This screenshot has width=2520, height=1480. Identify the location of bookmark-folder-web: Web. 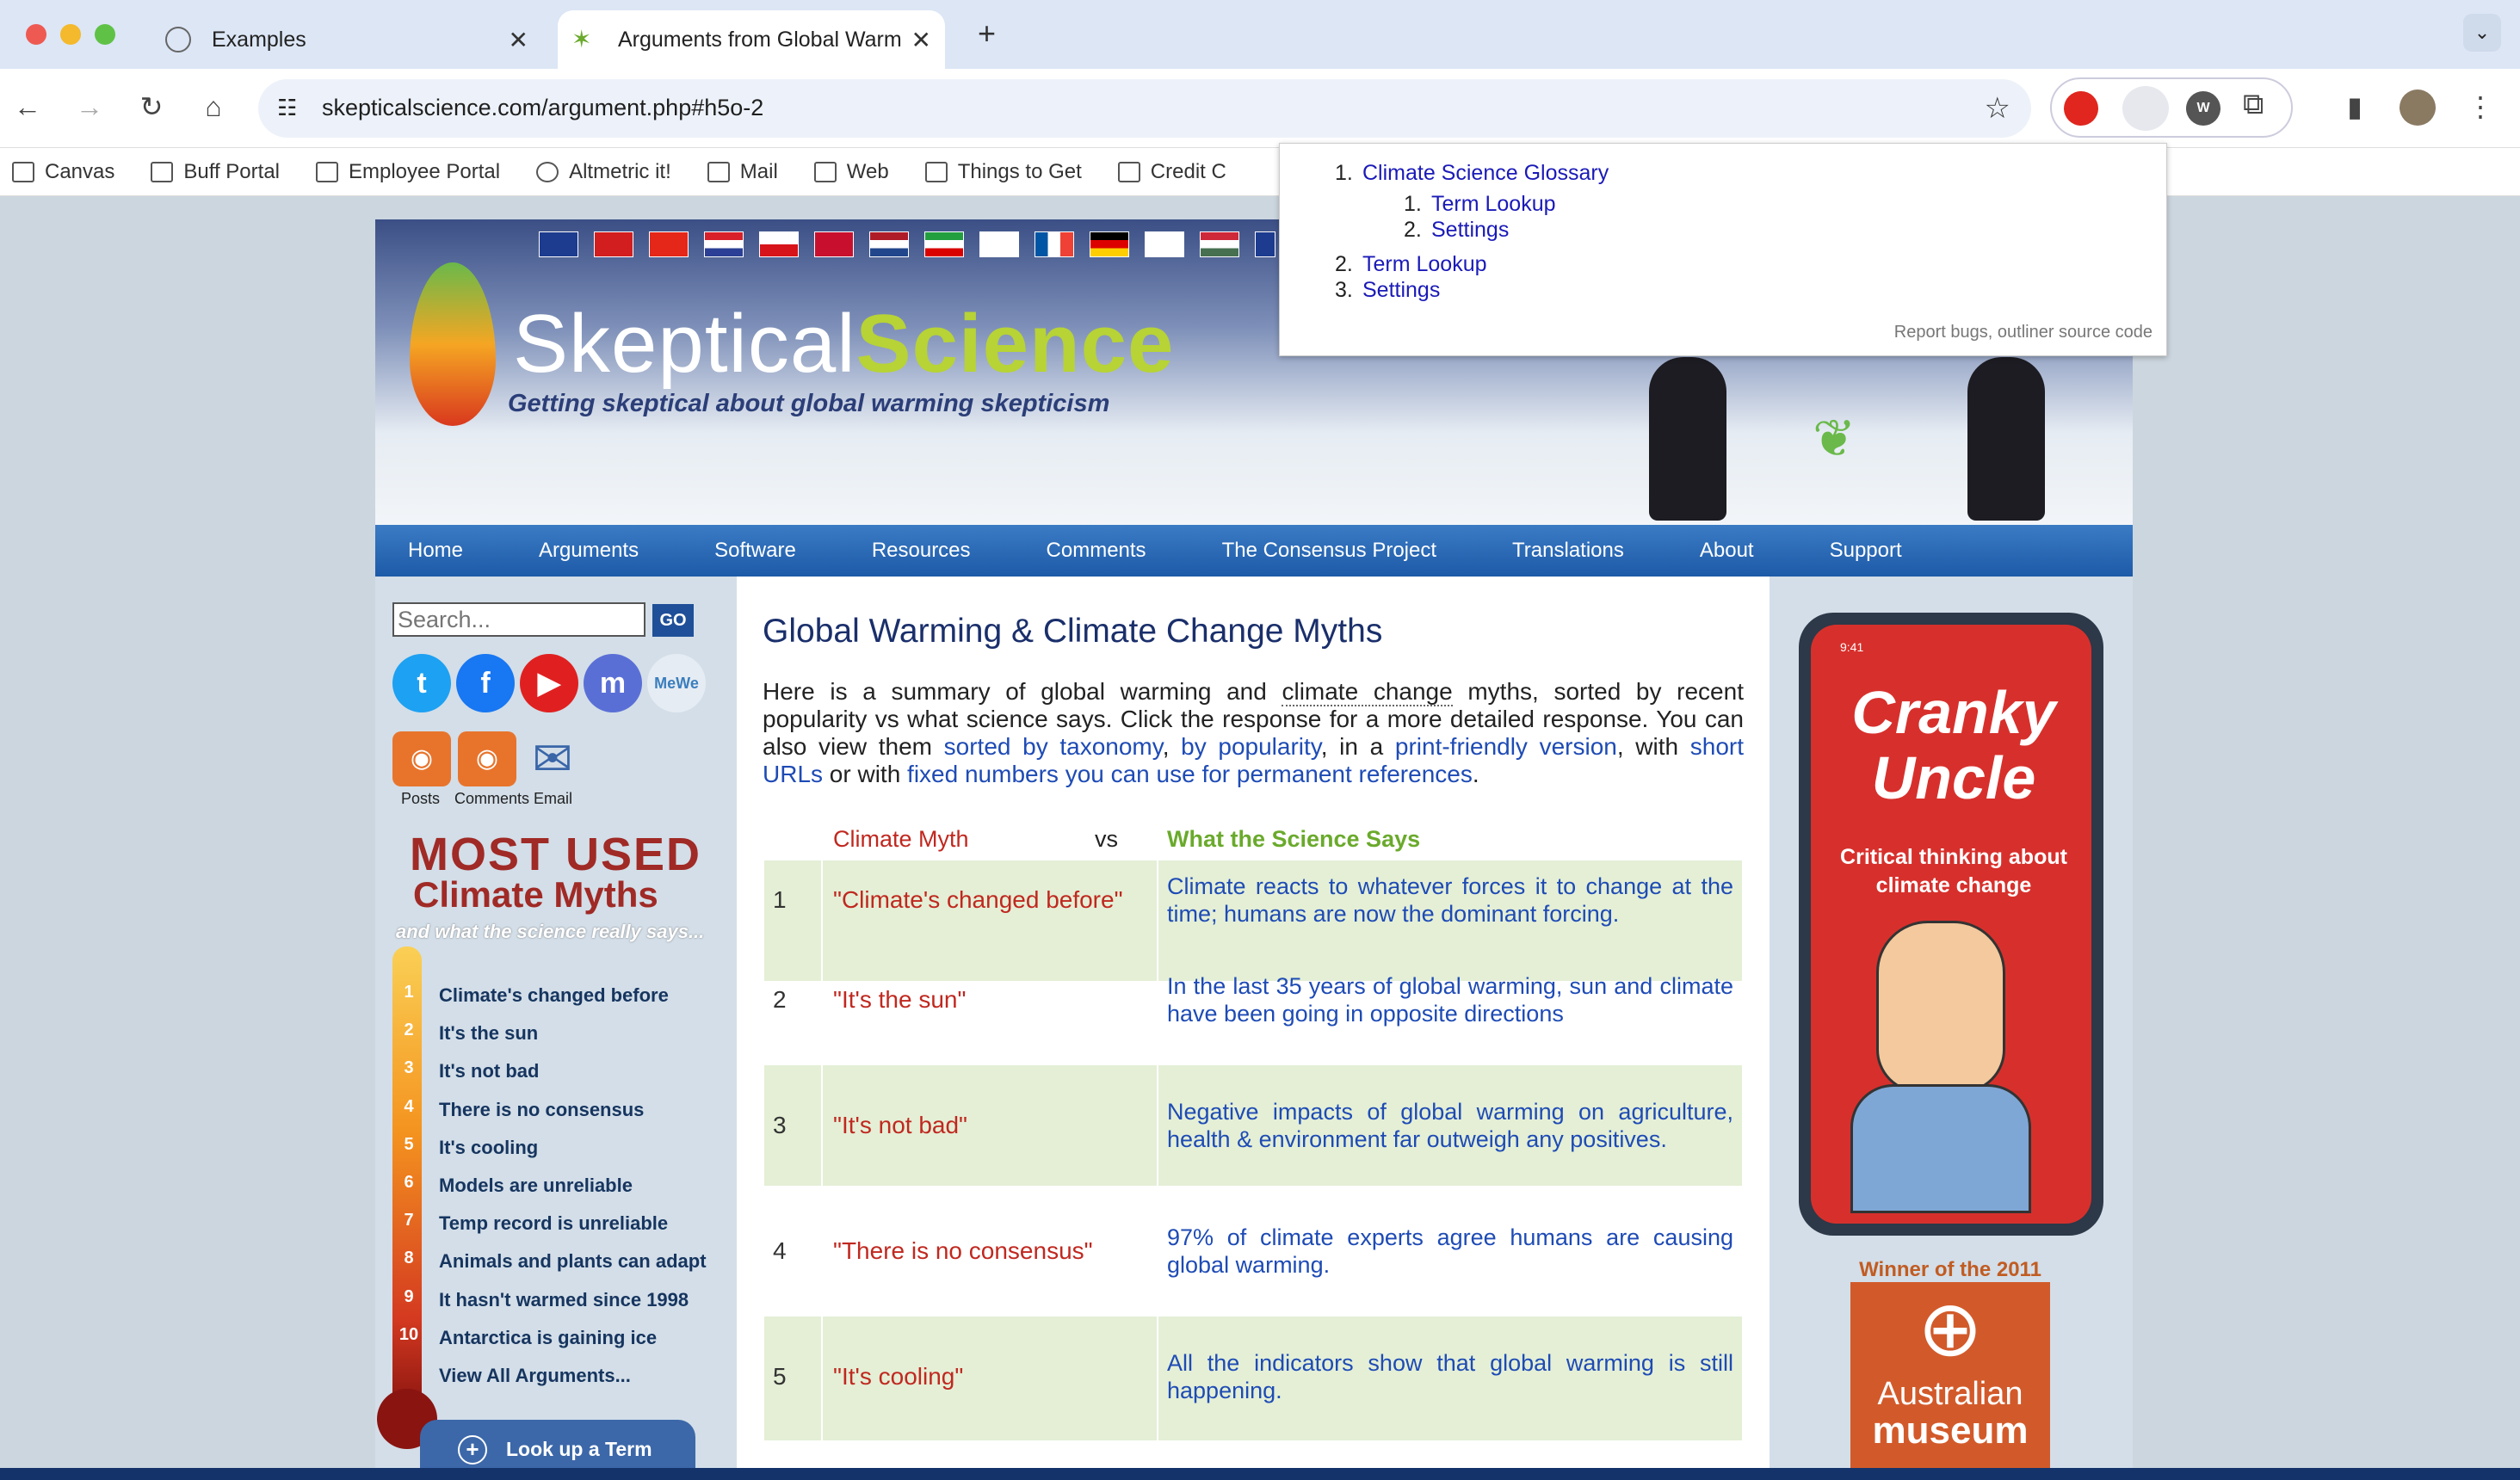
(851, 172).